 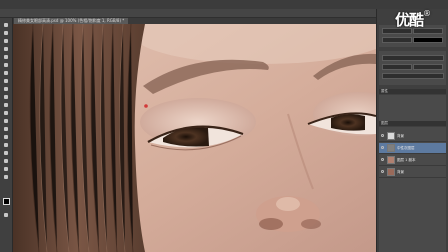 What do you see at coordinates (6, 145) in the screenshot?
I see `type-tool-icon` at bounding box center [6, 145].